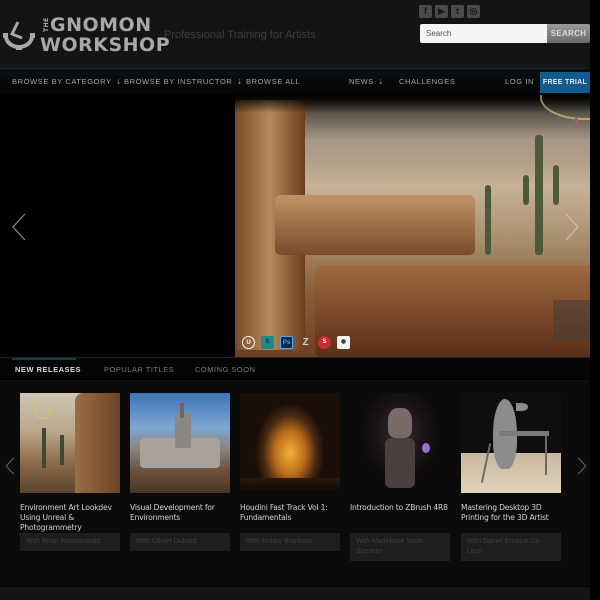 This screenshot has width=600, height=600. Describe the element at coordinates (139, 369) in the screenshot. I see `tab-popular-titles: POPULAR TITLES` at that location.